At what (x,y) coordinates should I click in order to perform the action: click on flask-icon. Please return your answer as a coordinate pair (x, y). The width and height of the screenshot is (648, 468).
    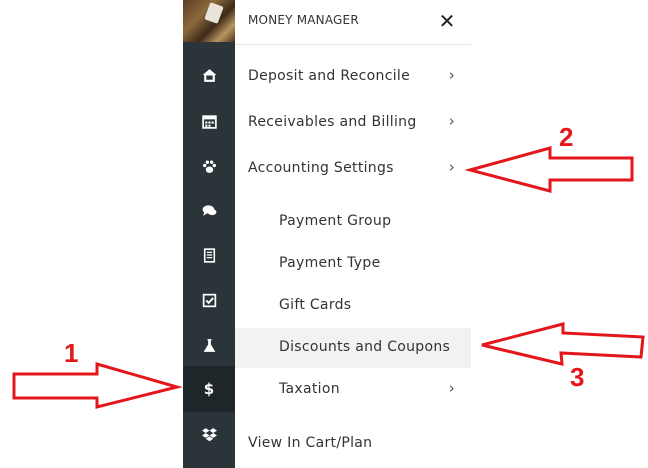
    Looking at the image, I should click on (209, 345).